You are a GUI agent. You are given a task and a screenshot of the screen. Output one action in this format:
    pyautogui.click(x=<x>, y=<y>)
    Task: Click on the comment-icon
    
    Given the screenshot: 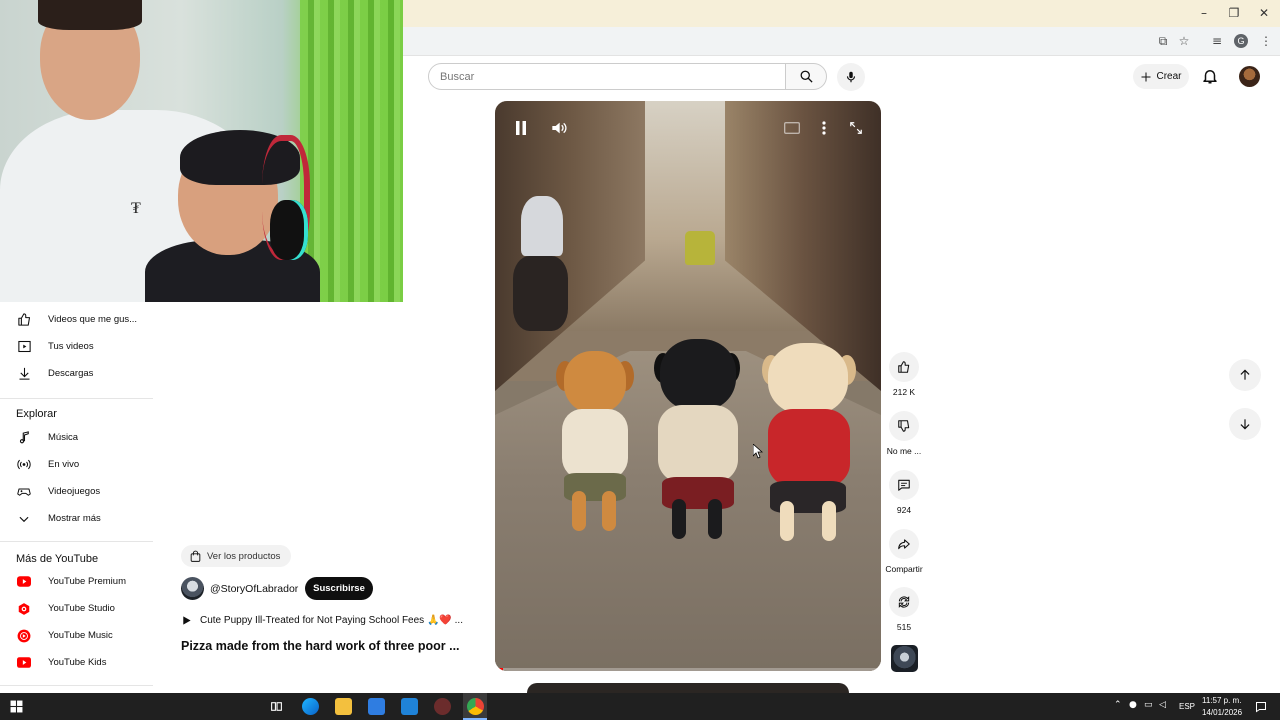 What is the action you would take?
    pyautogui.click(x=904, y=485)
    